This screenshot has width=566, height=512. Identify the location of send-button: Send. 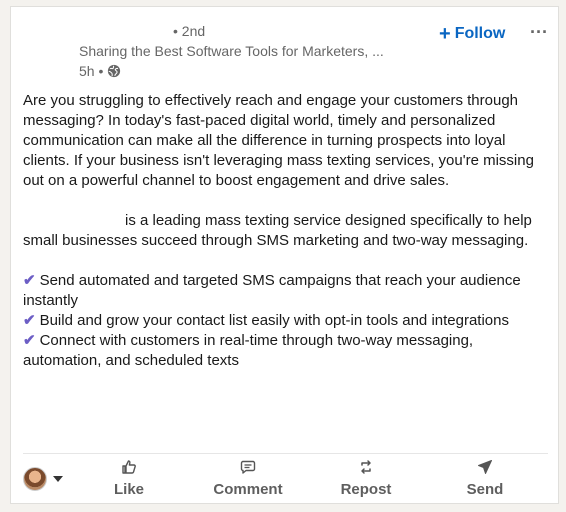
(485, 480).